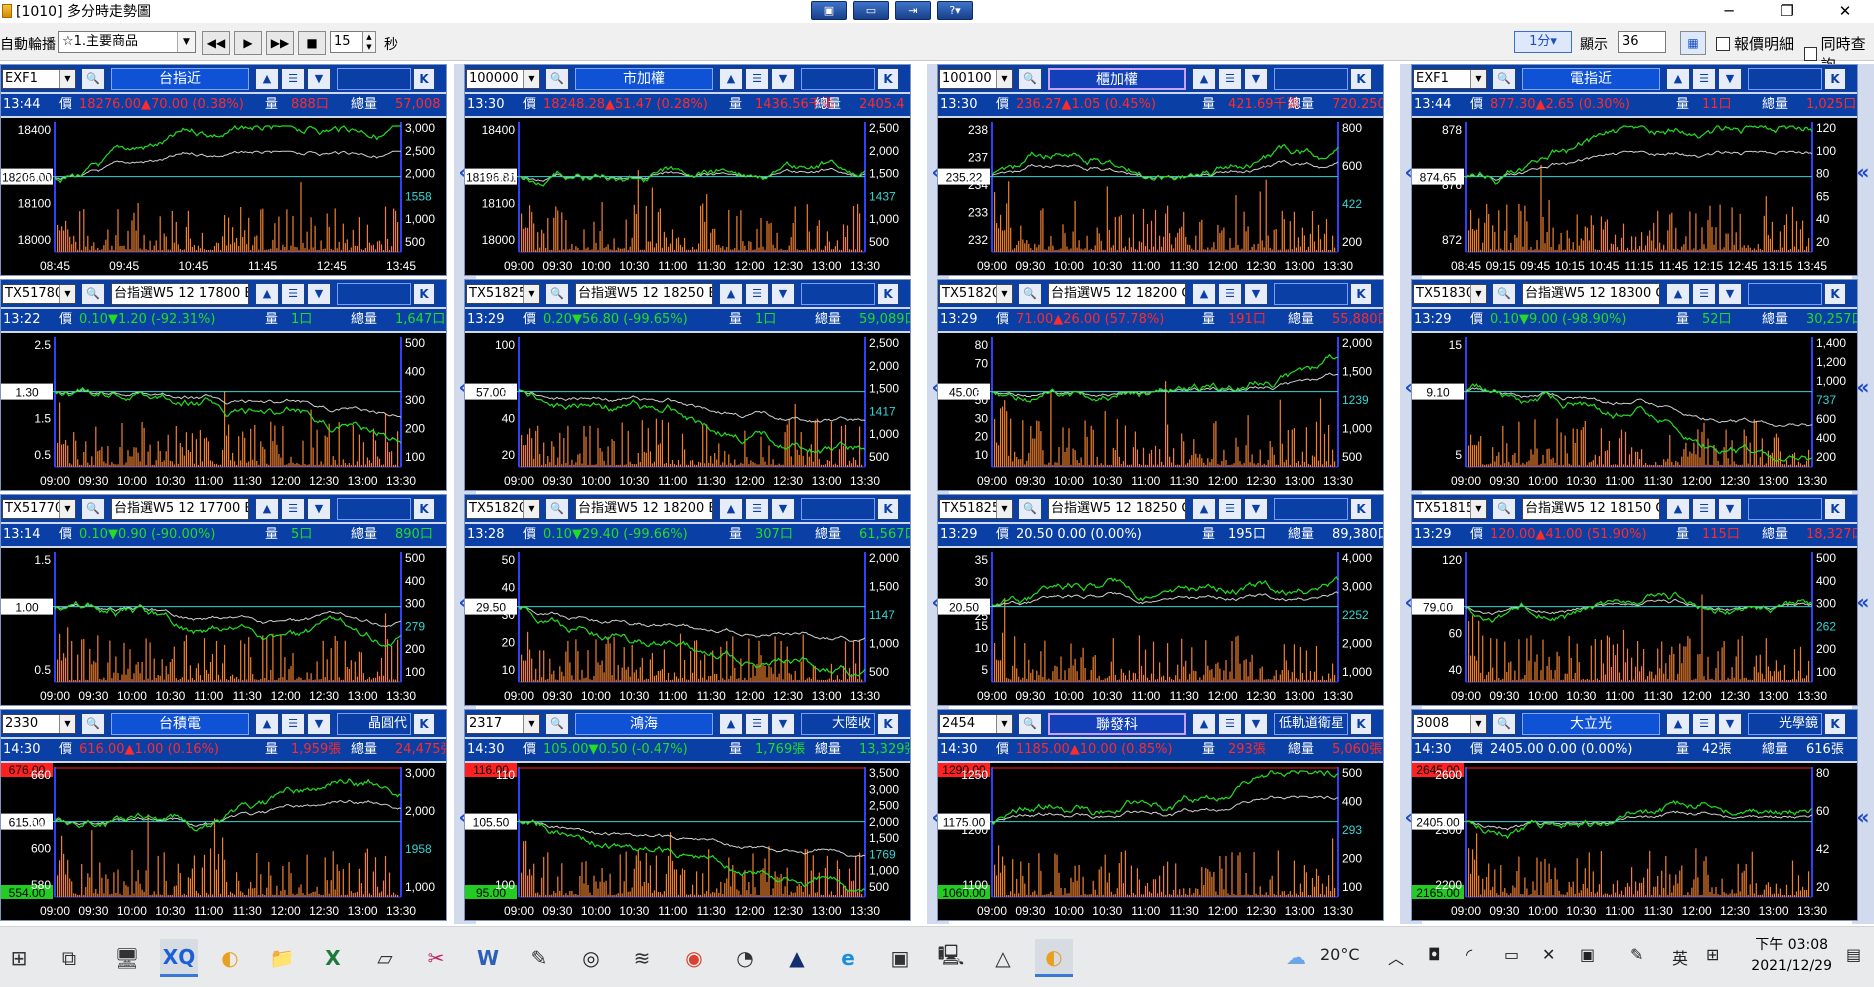  Describe the element at coordinates (1729, 11) in the screenshot. I see `minimize-icon: ─` at that location.